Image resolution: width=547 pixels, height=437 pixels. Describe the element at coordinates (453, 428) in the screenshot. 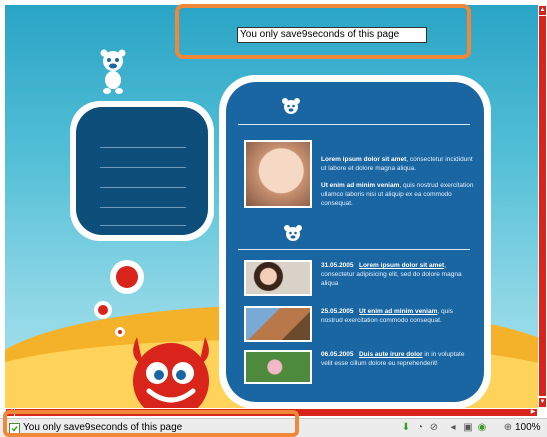

I see `speaker-icon: ◂` at that location.